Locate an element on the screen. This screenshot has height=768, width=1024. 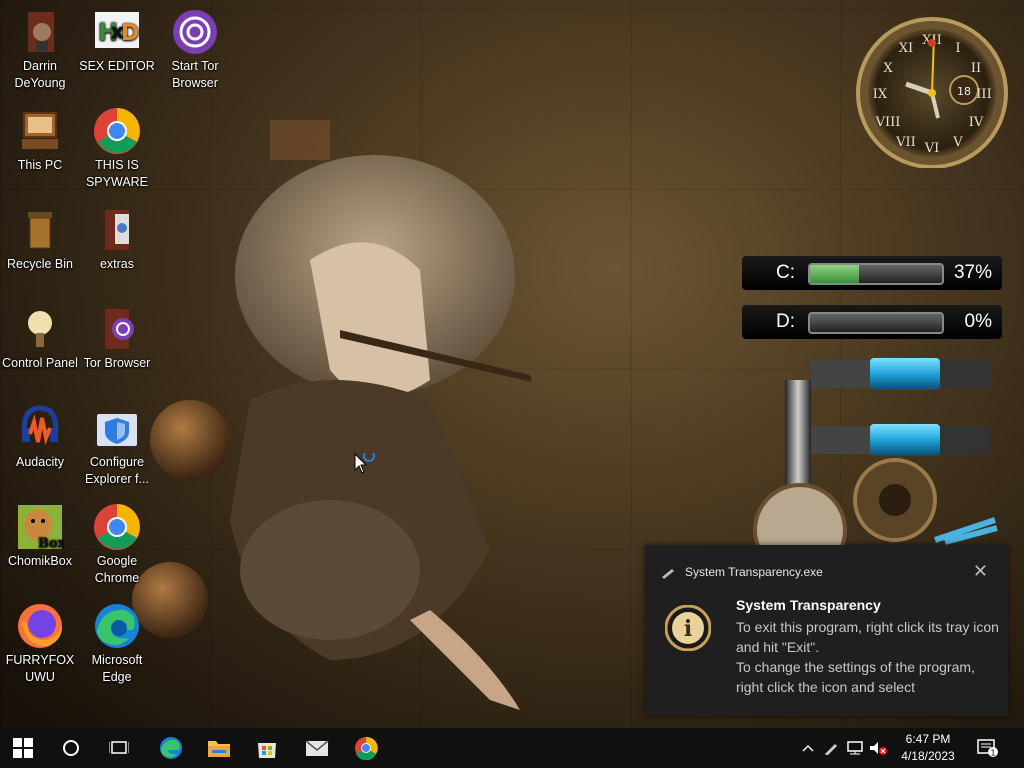
drive-meter-c: C: 37% is located at coordinates (872, 273).